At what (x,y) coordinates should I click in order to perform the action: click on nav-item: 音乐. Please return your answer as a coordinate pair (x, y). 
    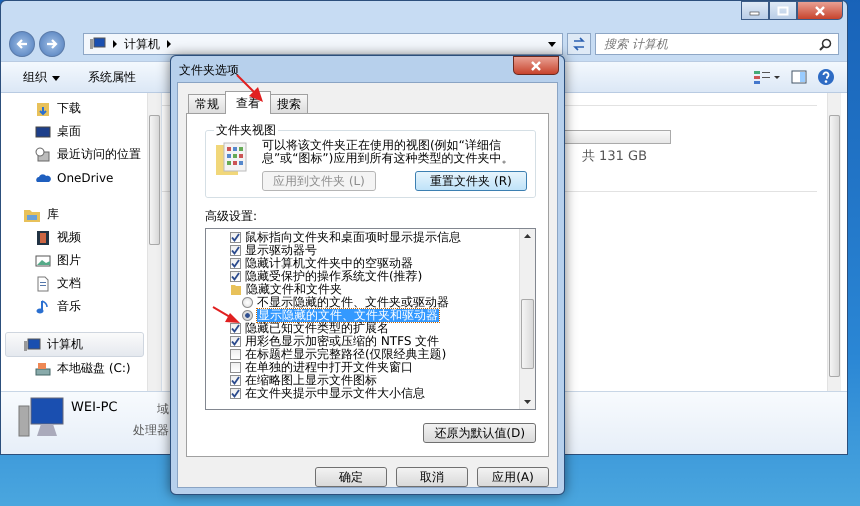
    Looking at the image, I should click on (74, 306).